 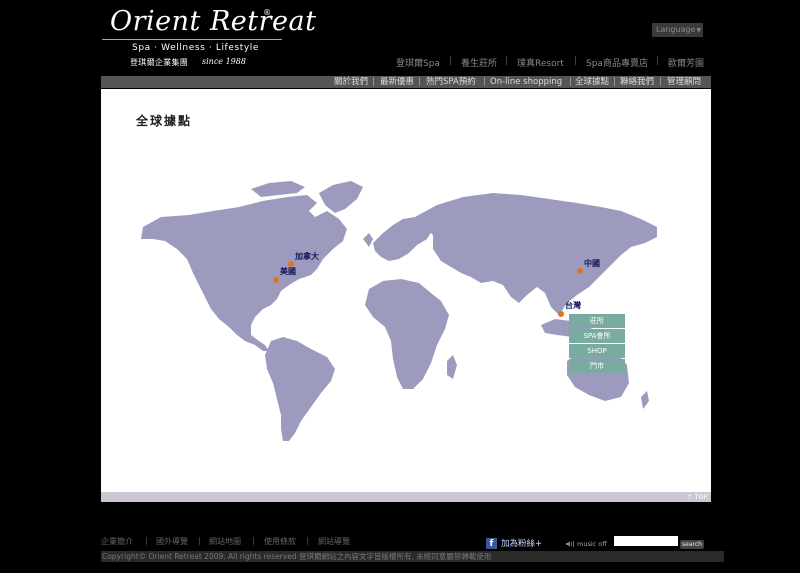 What do you see at coordinates (597, 366) in the screenshot?
I see `location-menu-store: 門市` at bounding box center [597, 366].